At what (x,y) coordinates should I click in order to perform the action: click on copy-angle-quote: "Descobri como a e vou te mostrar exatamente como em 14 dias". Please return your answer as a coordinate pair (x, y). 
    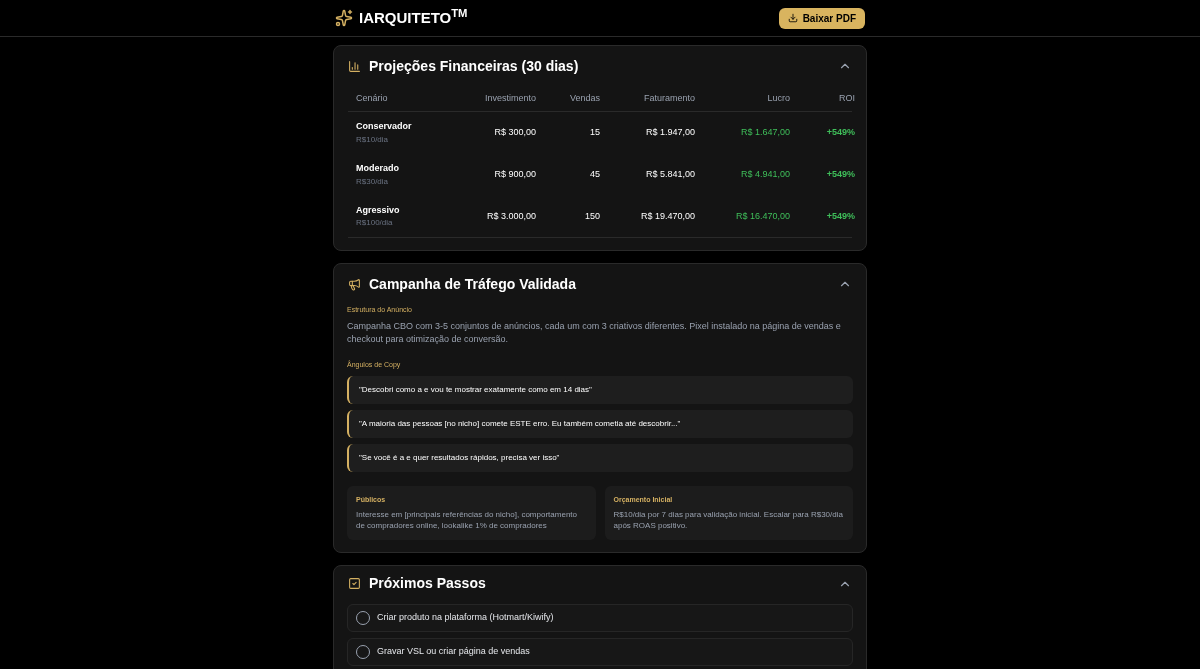
    Looking at the image, I should click on (600, 390).